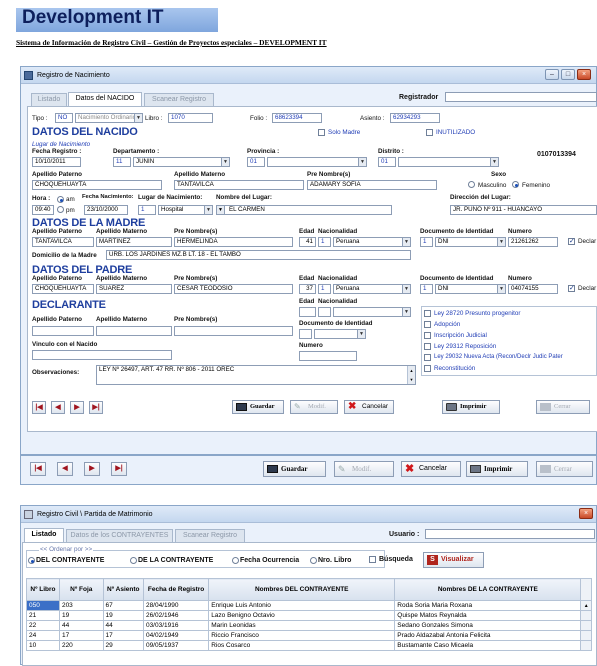 The width and height of the screenshot is (597, 666). What do you see at coordinates (60, 199) in the screenshot?
I see `am-radio` at bounding box center [60, 199].